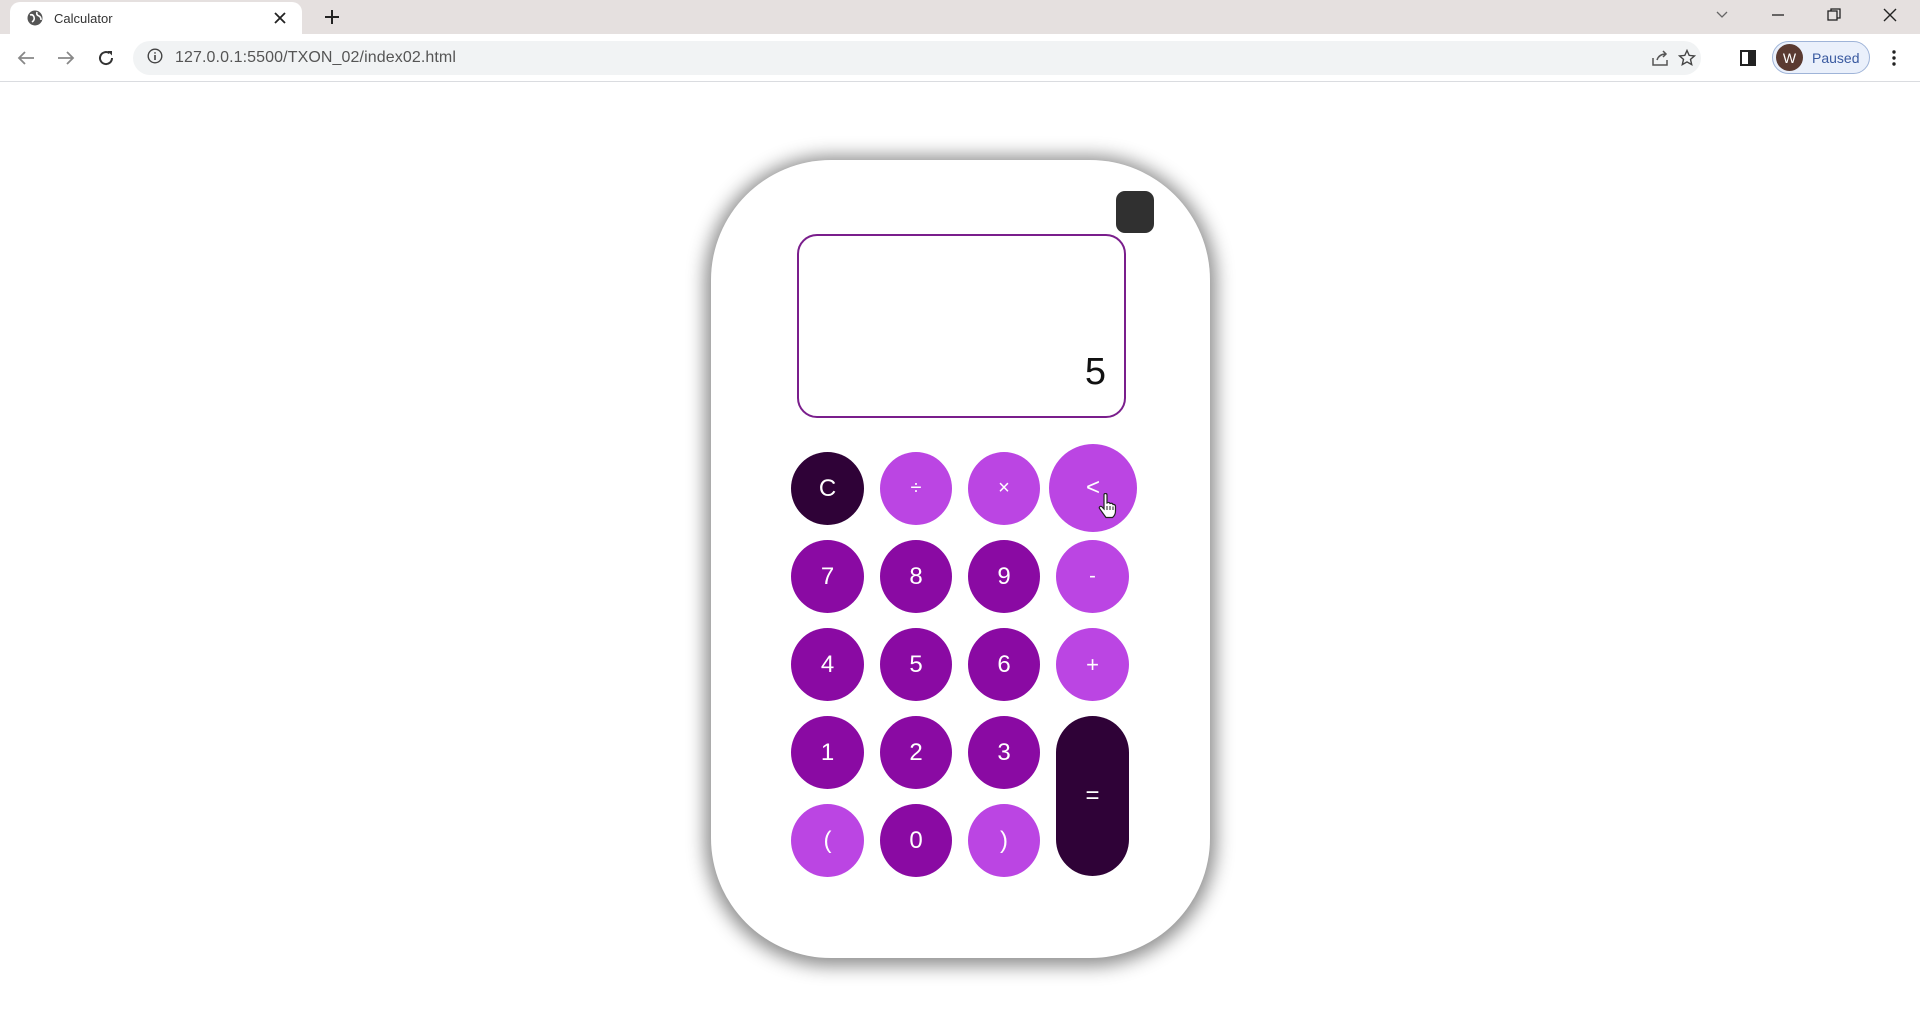 The width and height of the screenshot is (1920, 1013). I want to click on calculator-display: 5, so click(961, 326).